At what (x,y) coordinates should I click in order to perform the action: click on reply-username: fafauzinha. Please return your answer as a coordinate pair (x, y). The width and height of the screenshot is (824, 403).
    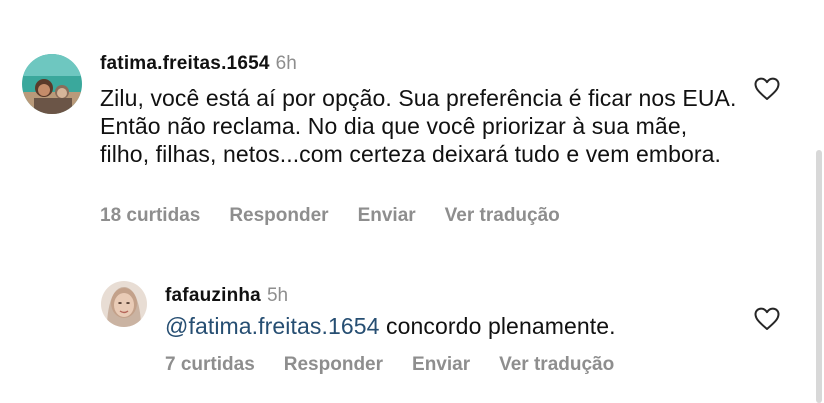
    Looking at the image, I should click on (213, 295).